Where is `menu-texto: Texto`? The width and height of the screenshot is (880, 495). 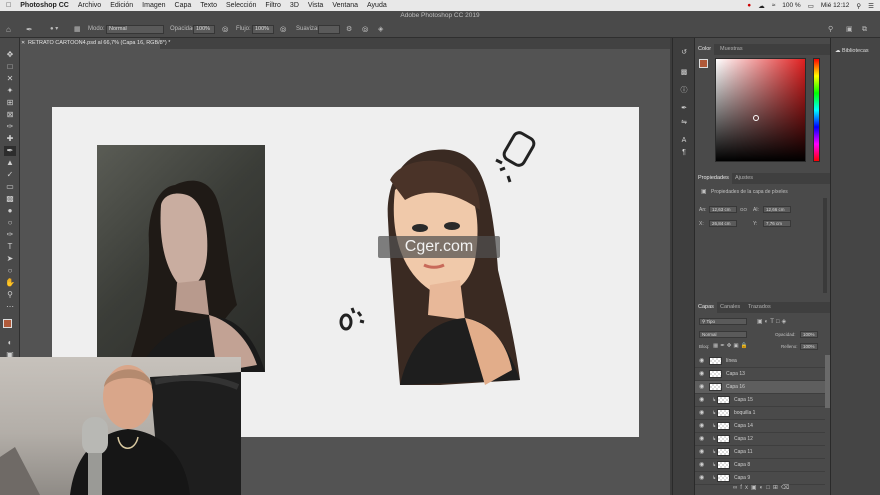 menu-texto: Texto is located at coordinates (208, 5).